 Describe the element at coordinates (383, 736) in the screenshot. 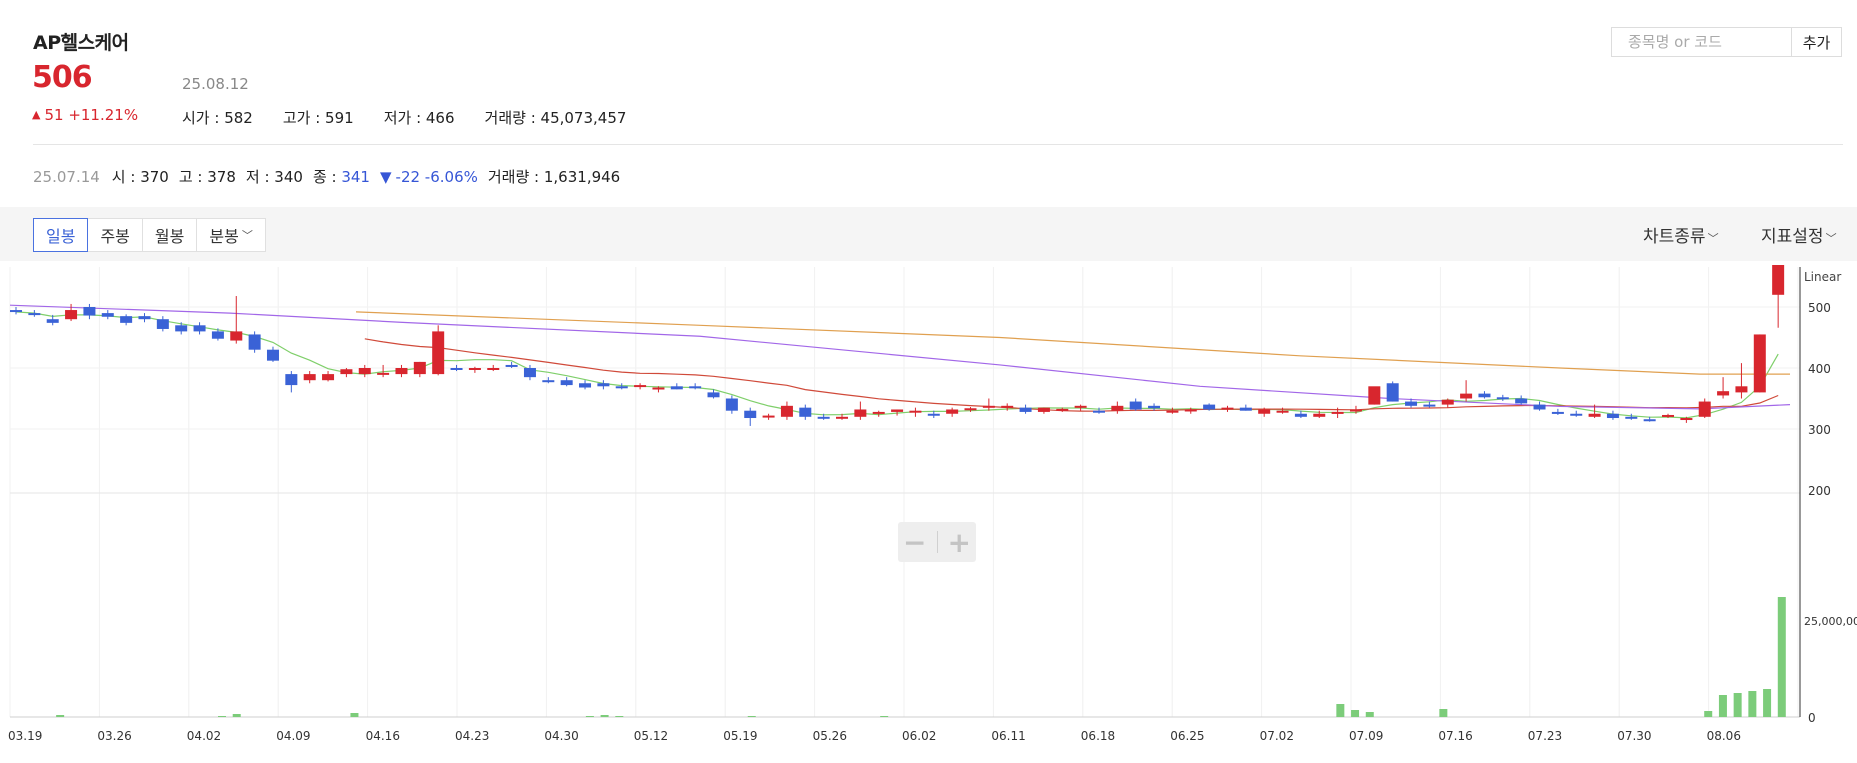

I see `x-tick-label: 04.16` at that location.